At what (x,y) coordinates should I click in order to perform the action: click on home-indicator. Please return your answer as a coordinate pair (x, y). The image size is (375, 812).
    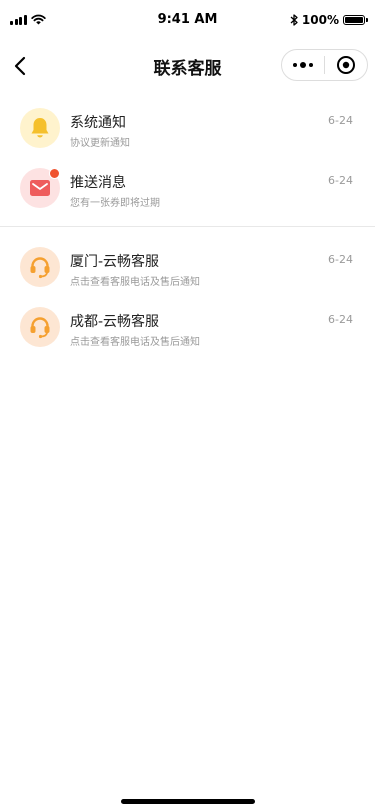
    Looking at the image, I should click on (188, 801).